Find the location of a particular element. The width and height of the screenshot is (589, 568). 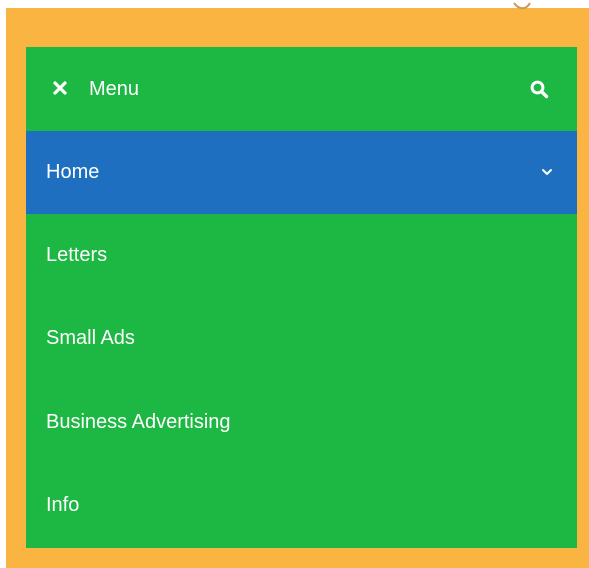

menu-item-home: Home is located at coordinates (301, 172).